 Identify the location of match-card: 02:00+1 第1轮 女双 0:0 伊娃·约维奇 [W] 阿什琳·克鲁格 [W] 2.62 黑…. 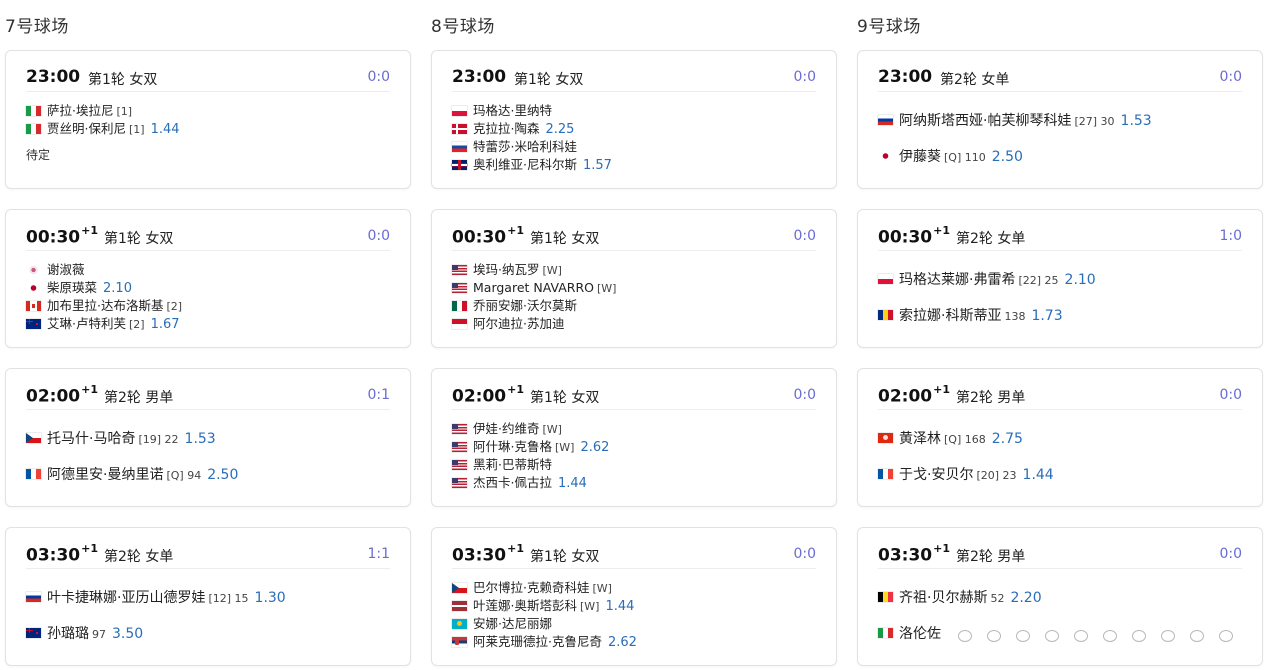
(634, 437).